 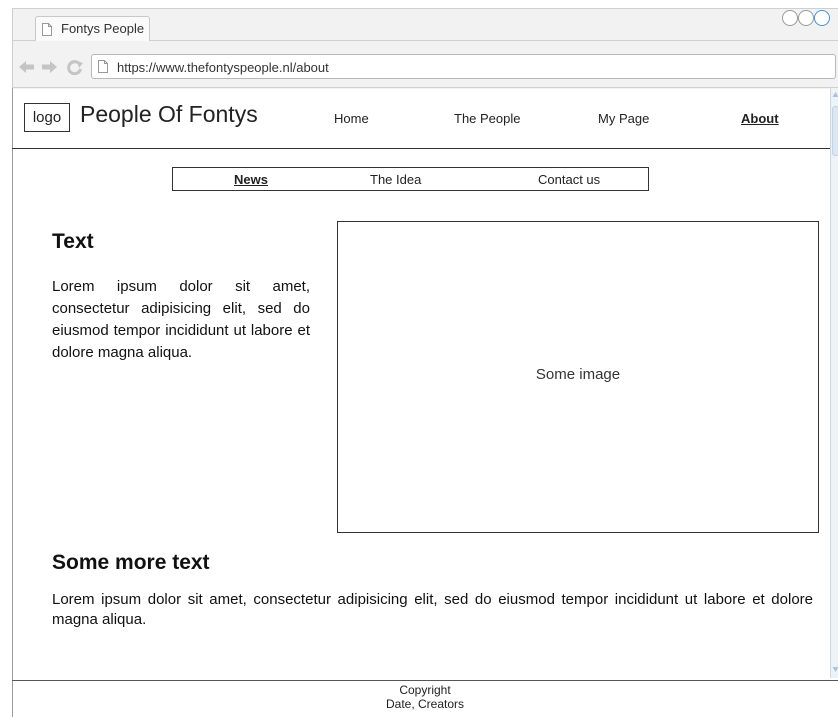 What do you see at coordinates (425, 704) in the screenshot?
I see `footer-date-creators: Date, Creators` at bounding box center [425, 704].